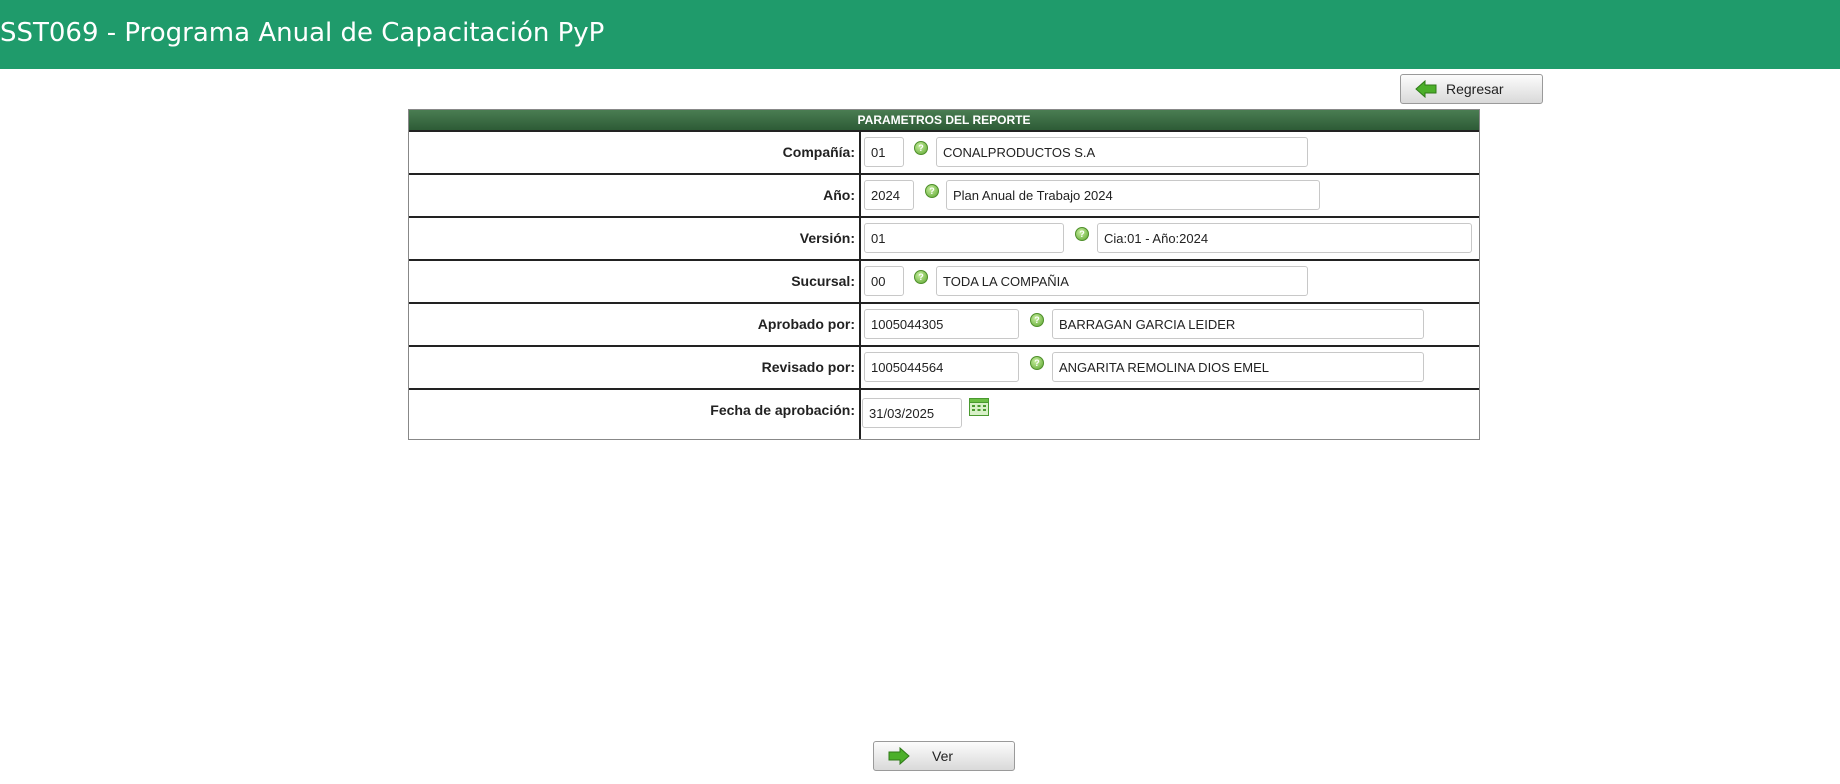  What do you see at coordinates (806, 324) in the screenshot?
I see `approved-by-label: Aprobado por:` at bounding box center [806, 324].